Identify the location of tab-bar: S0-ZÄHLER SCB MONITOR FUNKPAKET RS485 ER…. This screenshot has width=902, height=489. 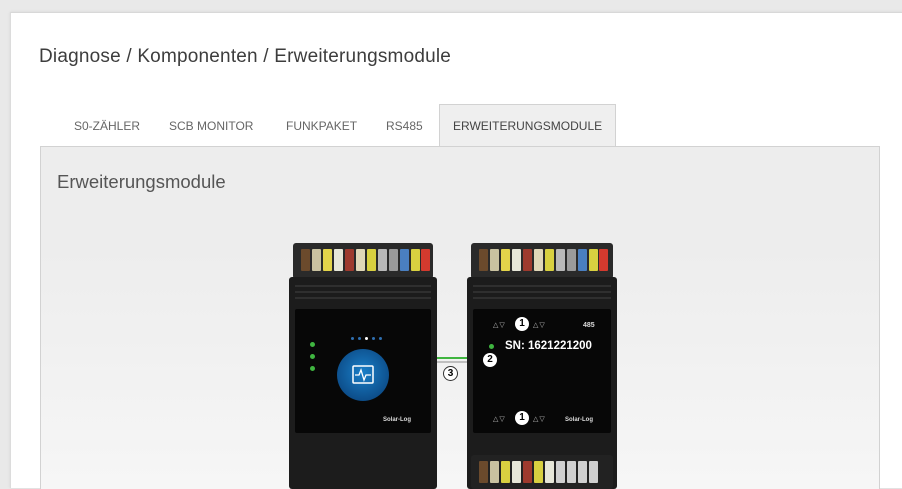
(471, 126).